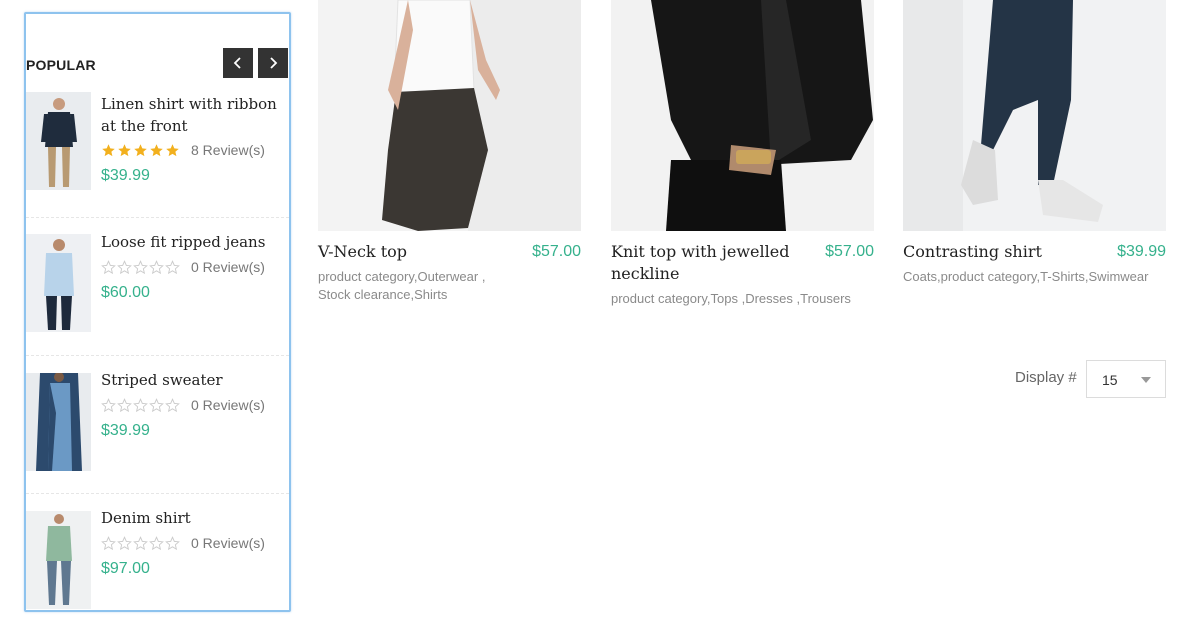 This screenshot has width=1192, height=628. Describe the element at coordinates (193, 380) in the screenshot. I see `popular-item-name: Striped sweater` at that location.